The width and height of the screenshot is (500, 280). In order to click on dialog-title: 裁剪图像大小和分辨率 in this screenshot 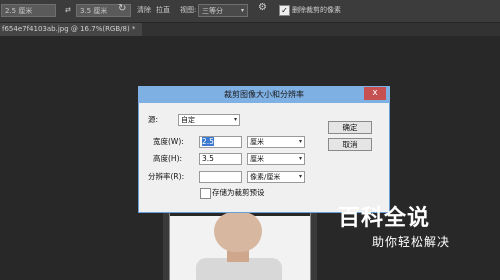, I will do `click(264, 94)`.